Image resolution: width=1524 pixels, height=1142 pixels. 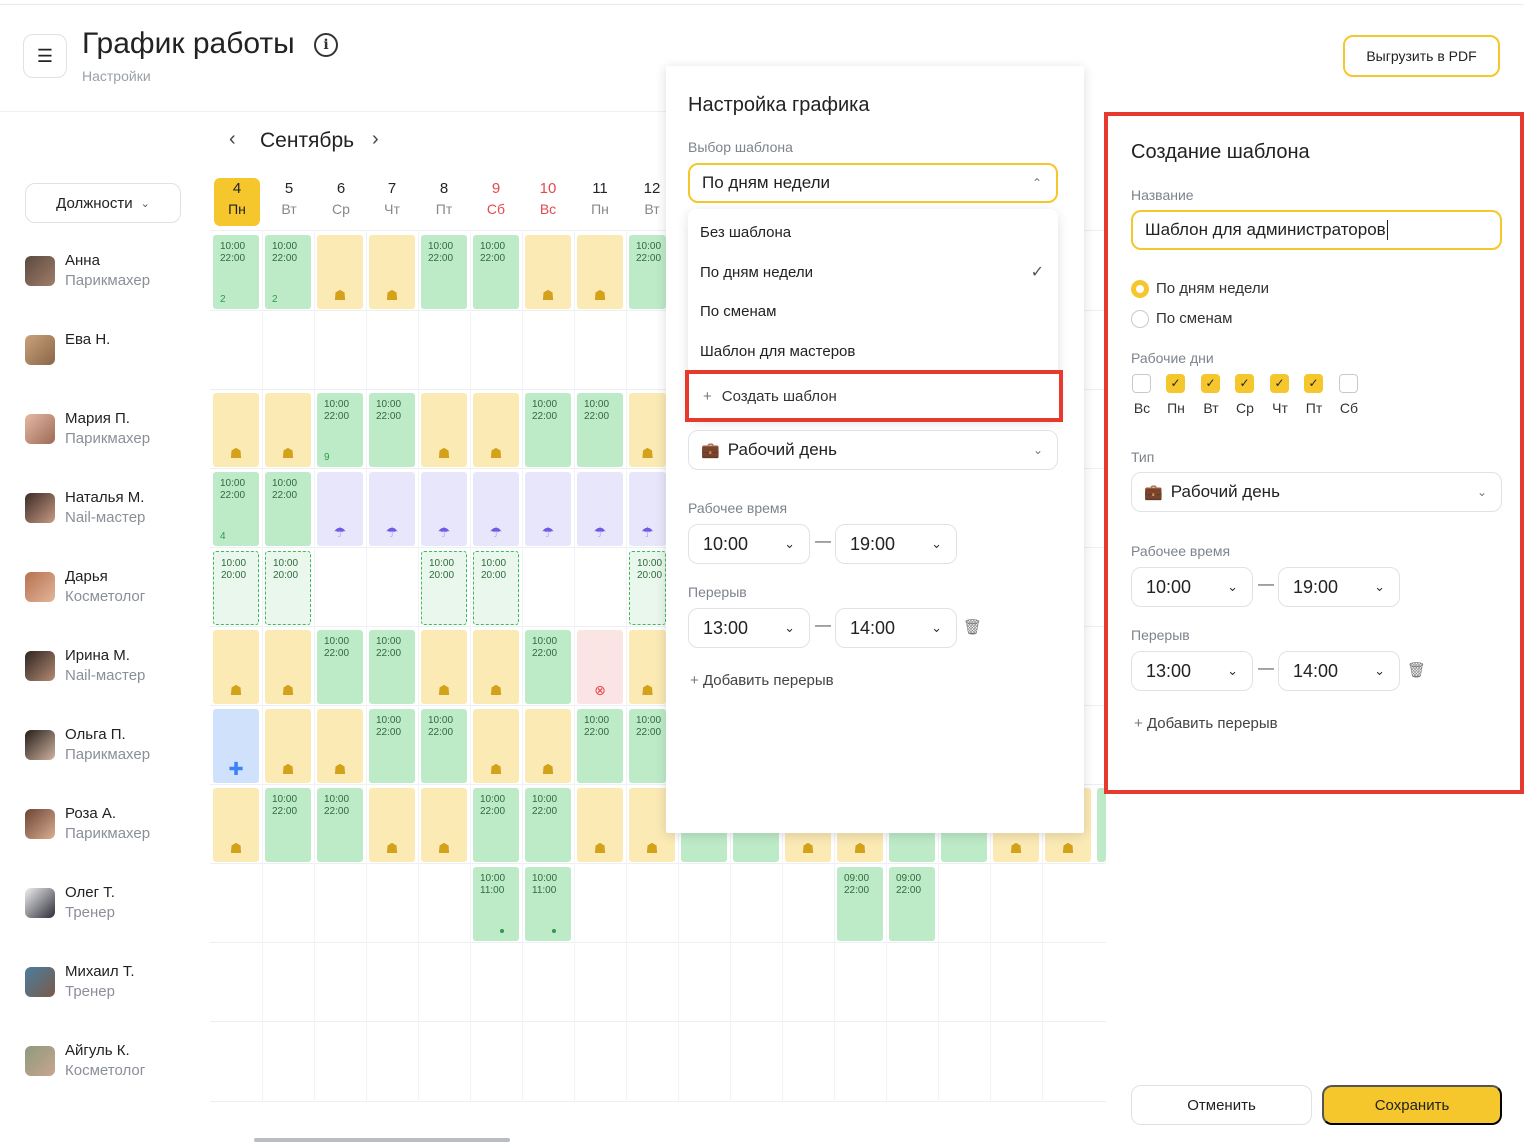 I want to click on dropdown-option: По дням недели, so click(x=756, y=272).